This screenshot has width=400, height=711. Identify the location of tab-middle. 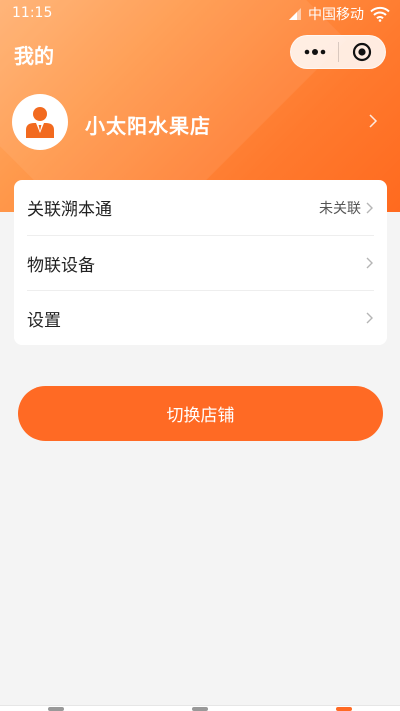
(200, 709).